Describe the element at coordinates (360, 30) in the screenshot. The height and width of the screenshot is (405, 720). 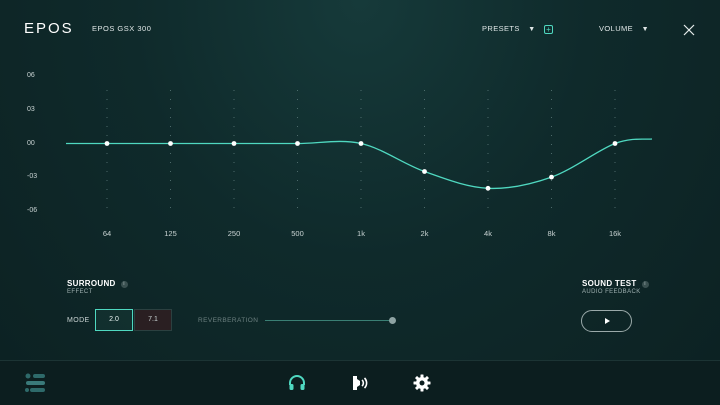
I see `top-bar: EPOS EPOS GSX 300 PRESETS ▼ + VOLUME ▼` at that location.